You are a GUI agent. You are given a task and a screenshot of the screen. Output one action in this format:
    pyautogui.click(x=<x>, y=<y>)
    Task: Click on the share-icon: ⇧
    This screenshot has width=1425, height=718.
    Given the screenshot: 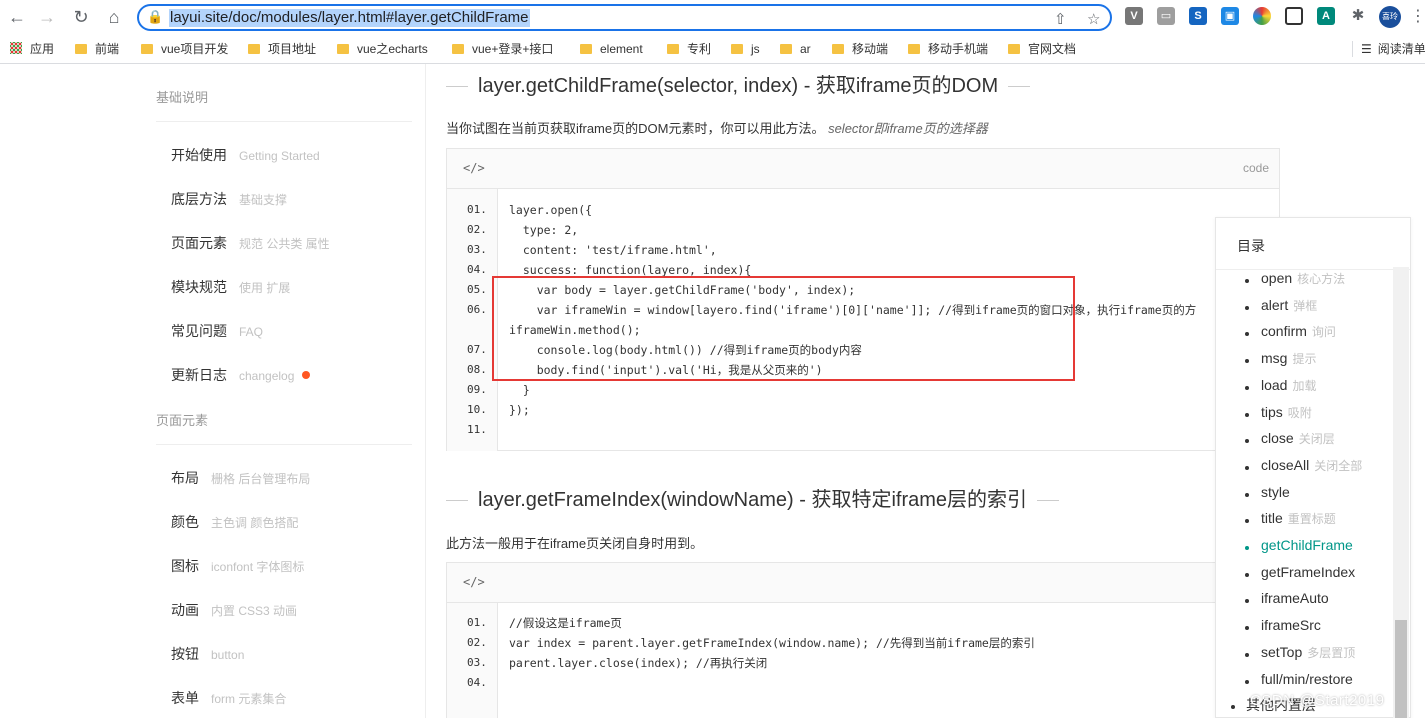 What is the action you would take?
    pyautogui.click(x=1060, y=19)
    